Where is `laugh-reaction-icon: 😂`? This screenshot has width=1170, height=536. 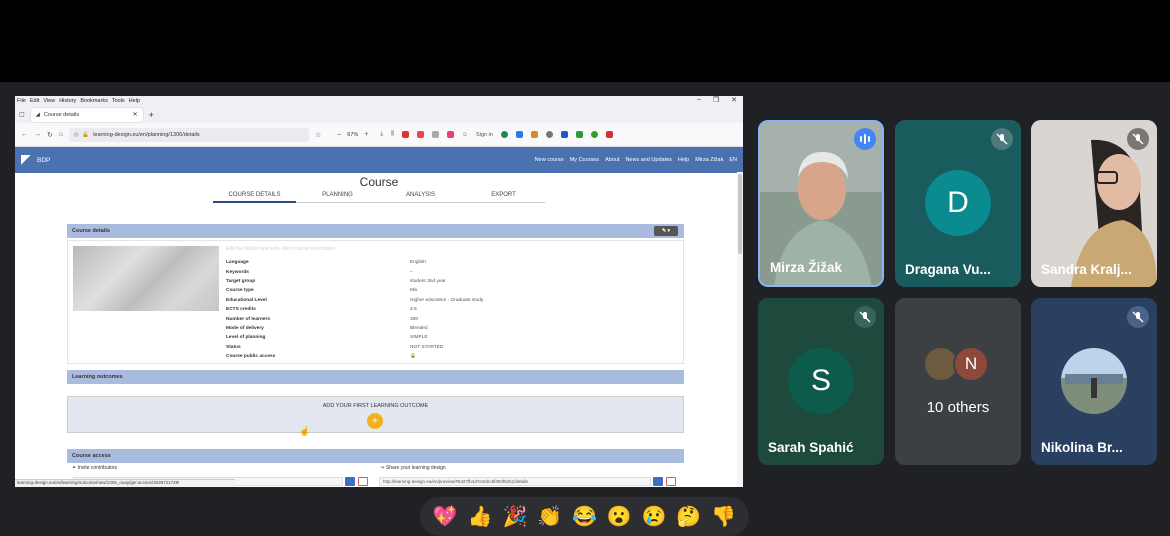 laugh-reaction-icon: 😂 is located at coordinates (584, 516).